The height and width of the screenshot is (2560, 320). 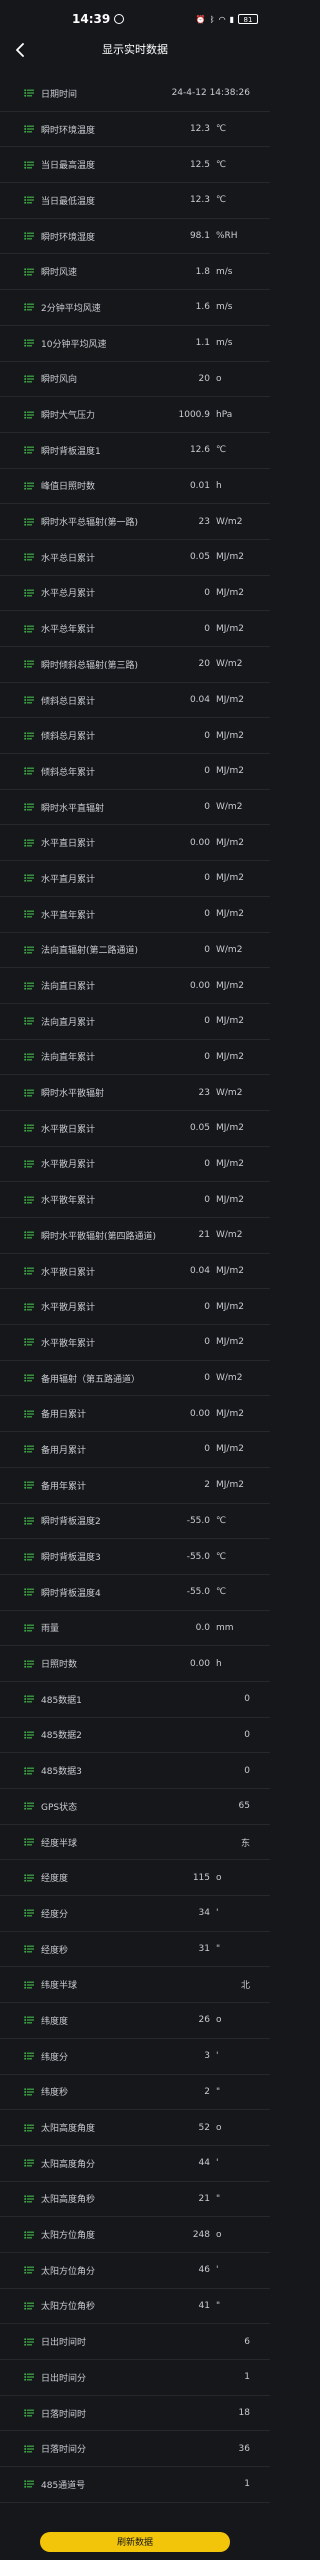 What do you see at coordinates (135, 1878) in the screenshot?
I see `data-row: 经度度 115 o` at bounding box center [135, 1878].